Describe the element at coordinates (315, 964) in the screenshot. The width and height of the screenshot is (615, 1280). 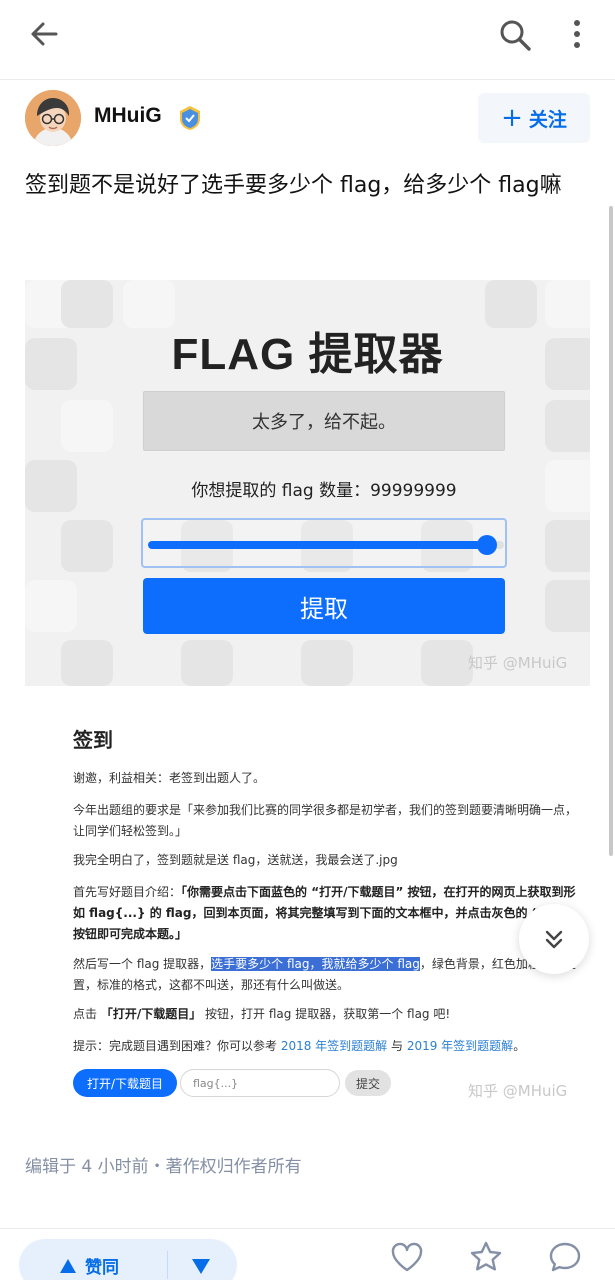
I see `p5-highlight: 选手要多少个 flag，我就给多少个 flag` at that location.